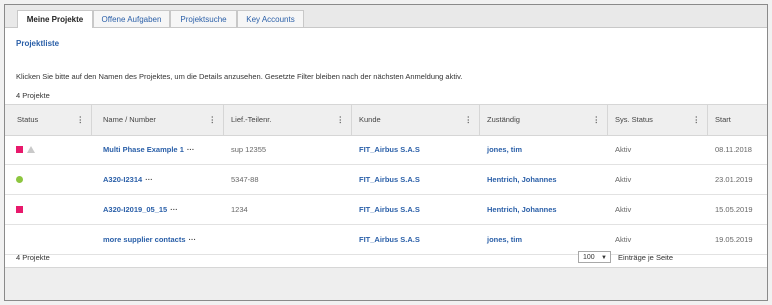 Image resolution: width=772 pixels, height=305 pixels. Describe the element at coordinates (370, 119) in the screenshot. I see `column-label: Kunde` at that location.